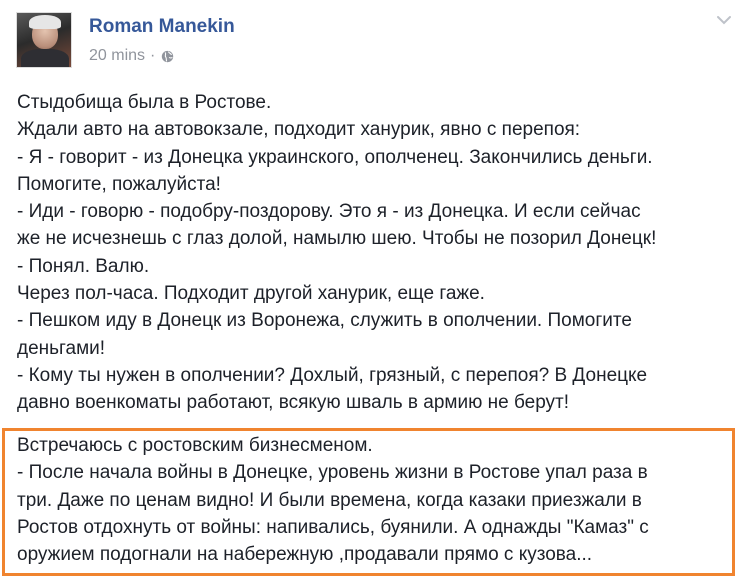 Image resolution: width=740 pixels, height=579 pixels. Describe the element at coordinates (144, 102) in the screenshot. I see `post-line: Стыдобища была в Ростове.` at that location.